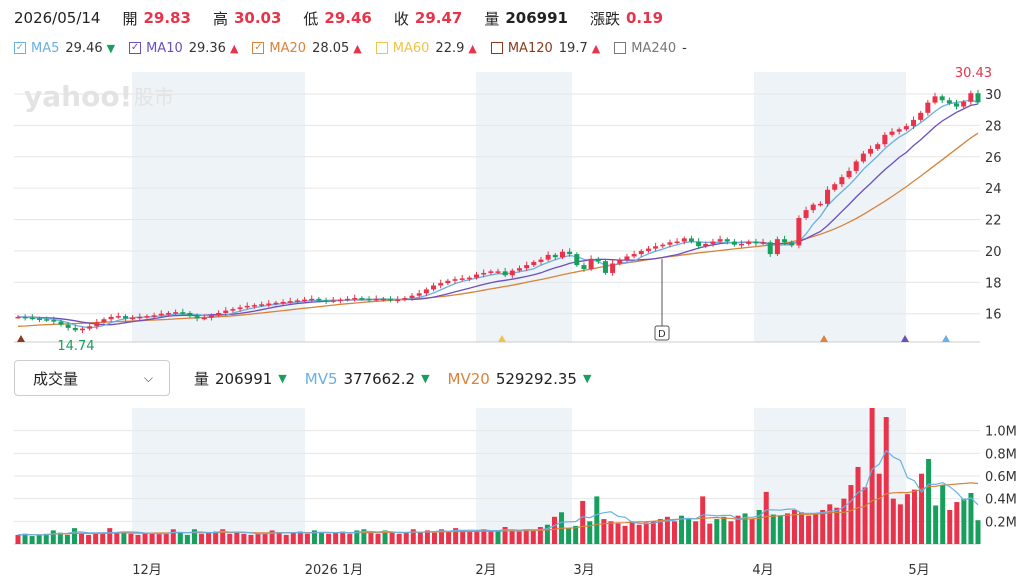 This screenshot has height=581, width=1022. What do you see at coordinates (583, 570) in the screenshot?
I see `x-tick-label: 3月` at bounding box center [583, 570].